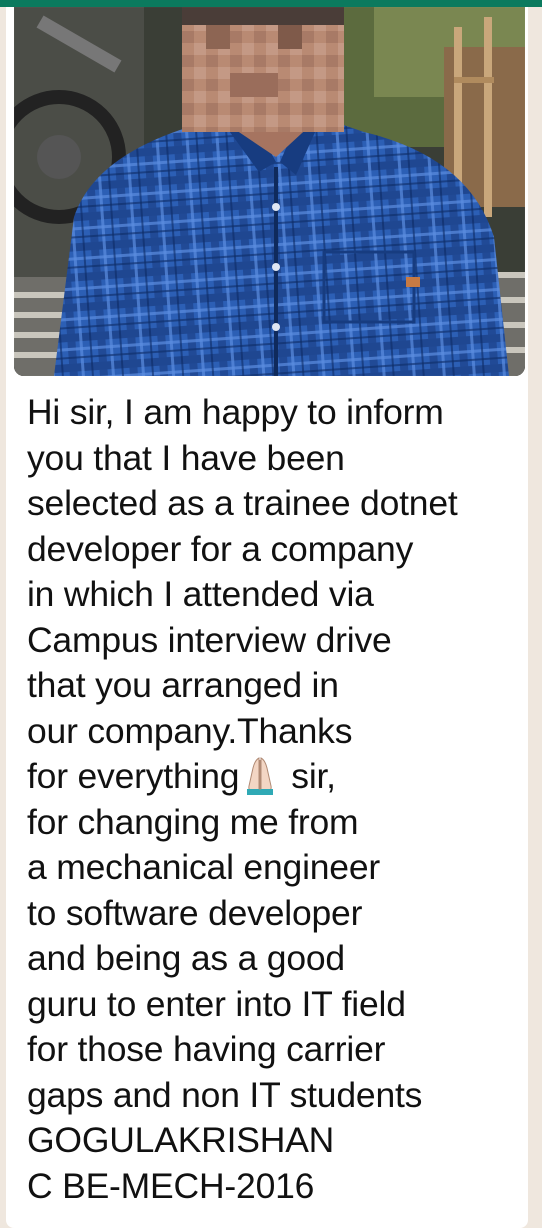 The height and width of the screenshot is (1228, 542). Describe the element at coordinates (183, 685) in the screenshot. I see `message-line: that you arranged in` at that location.